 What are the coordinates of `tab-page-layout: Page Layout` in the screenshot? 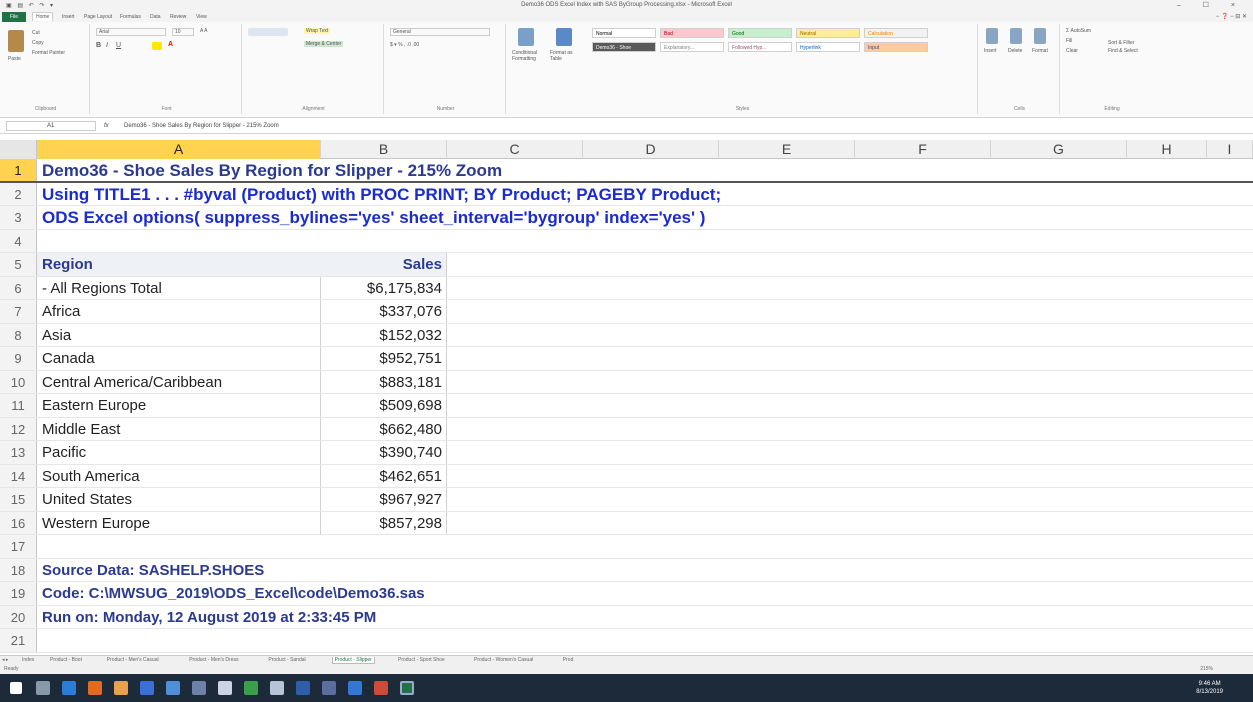 It's located at (98, 17).